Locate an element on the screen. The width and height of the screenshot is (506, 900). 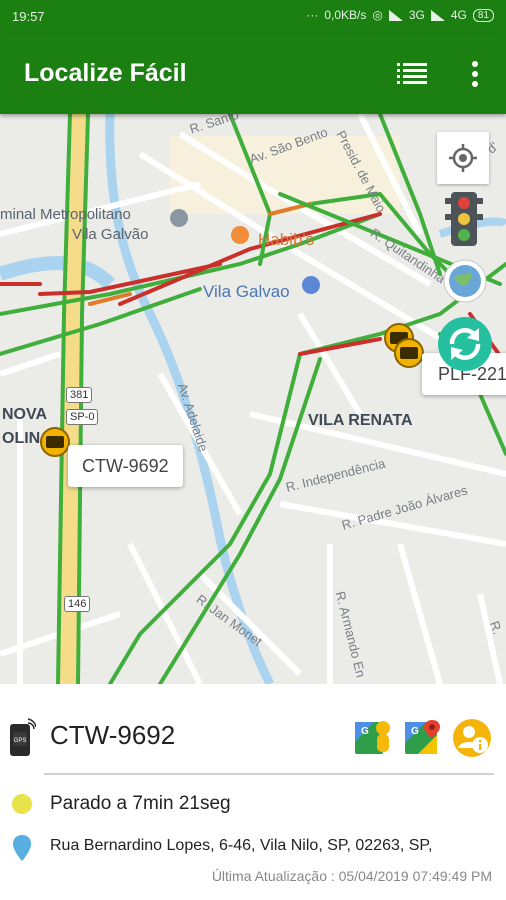
battery-icon: 81 is located at coordinates (483, 15).